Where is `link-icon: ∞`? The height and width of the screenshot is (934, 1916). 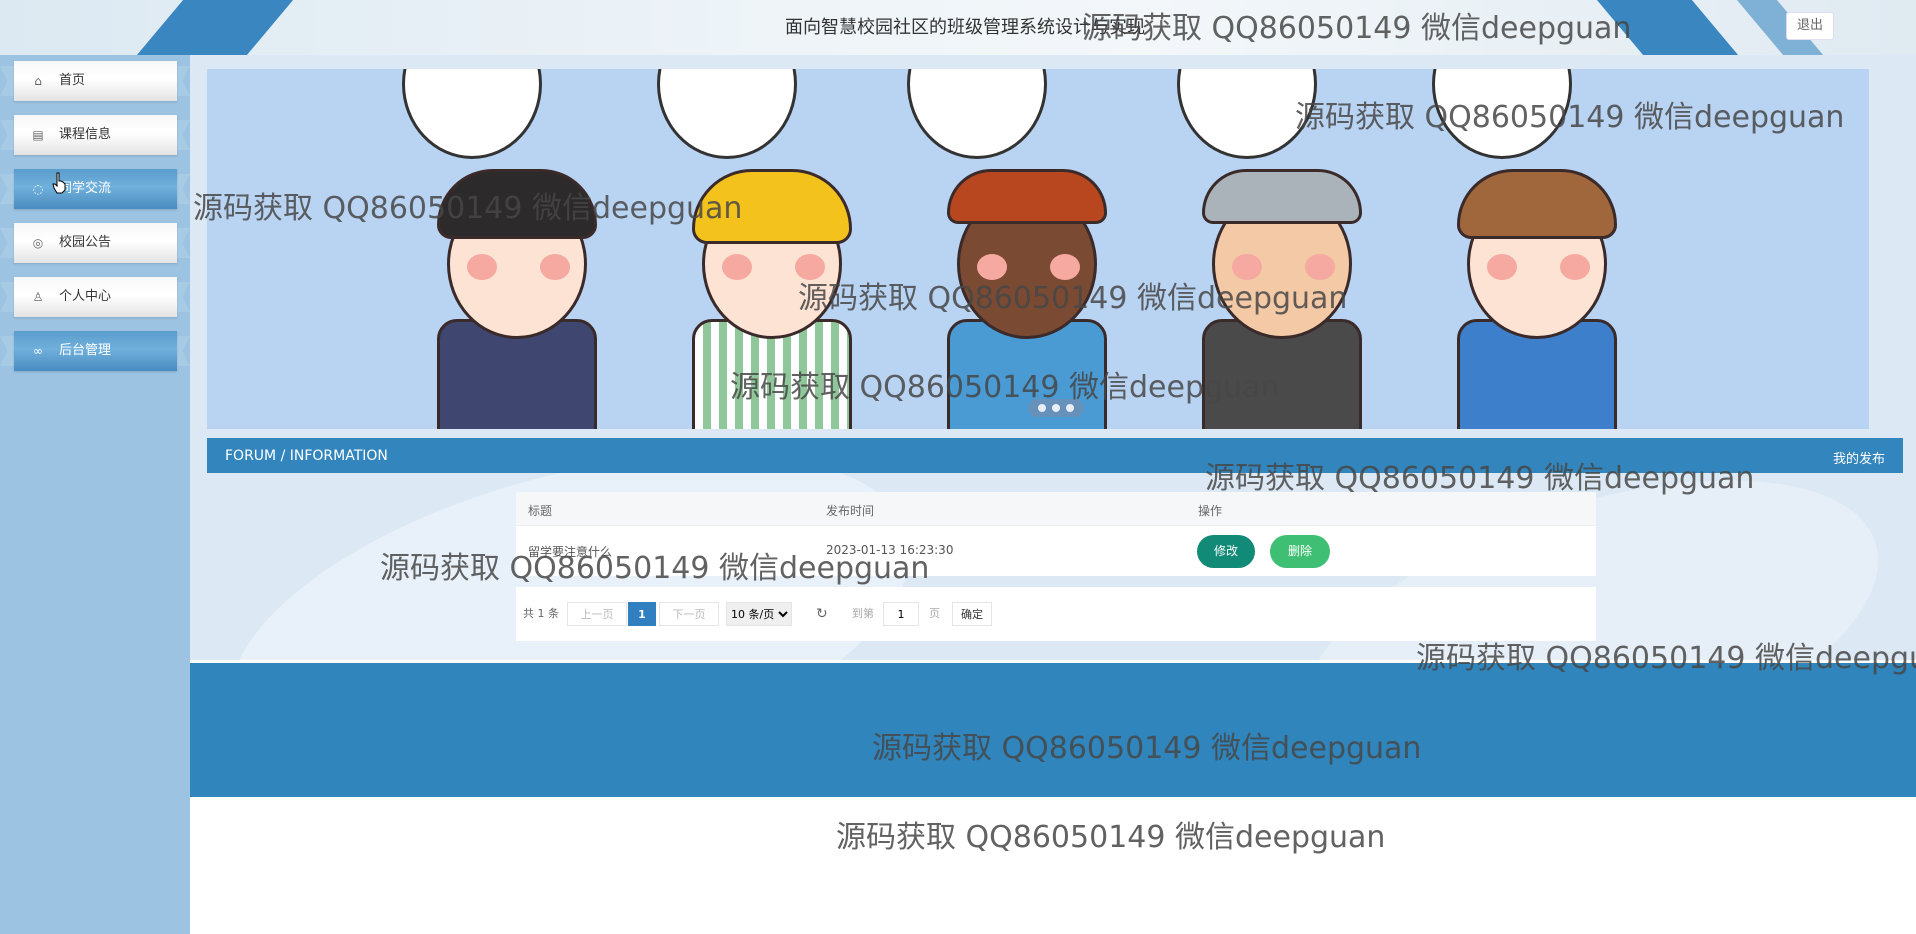
link-icon: ∞ is located at coordinates (38, 351).